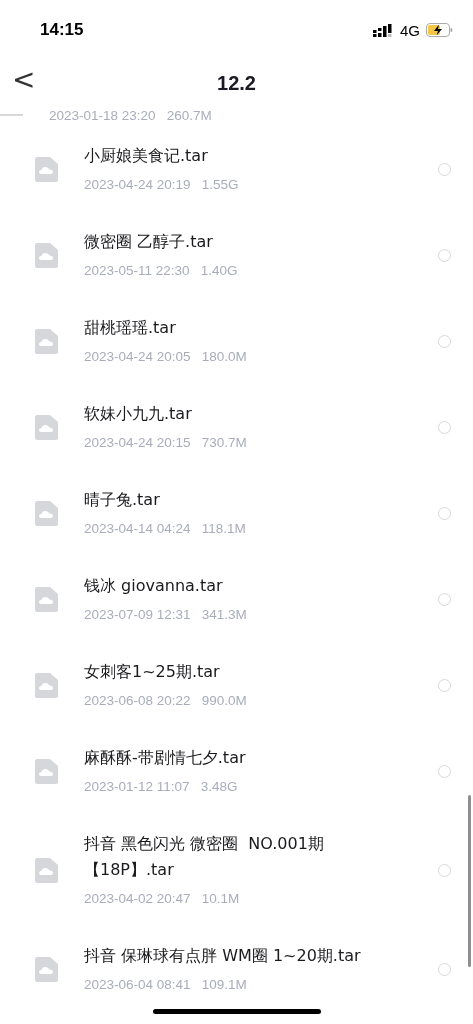 This screenshot has height=1024, width=473. What do you see at coordinates (383, 30) in the screenshot?
I see `signal-icon` at bounding box center [383, 30].